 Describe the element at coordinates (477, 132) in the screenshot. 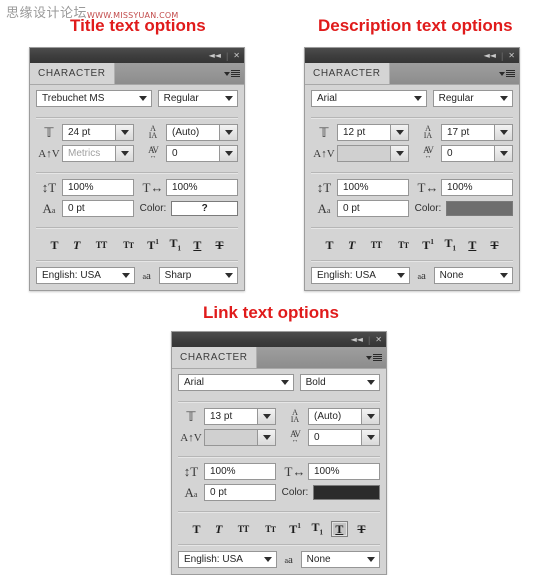

I see `leading-input: 17 pt` at that location.